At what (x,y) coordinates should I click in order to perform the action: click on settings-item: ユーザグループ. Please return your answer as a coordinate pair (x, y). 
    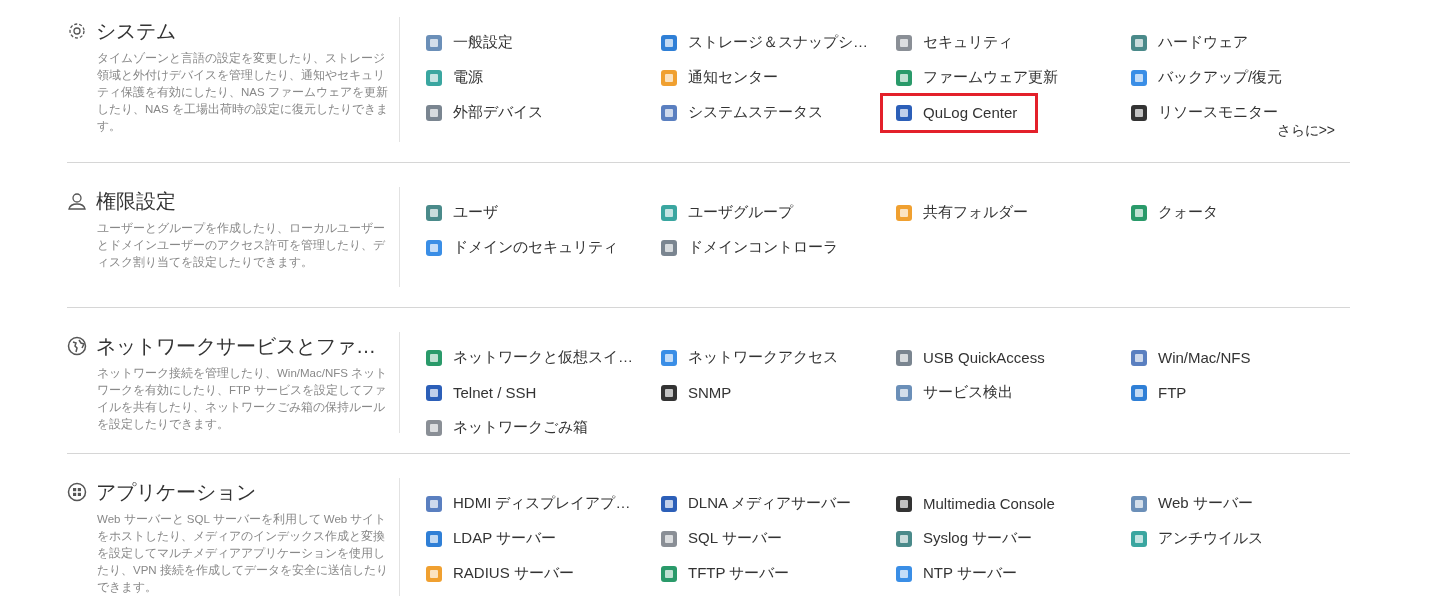
    Looking at the image, I should click on (726, 212).